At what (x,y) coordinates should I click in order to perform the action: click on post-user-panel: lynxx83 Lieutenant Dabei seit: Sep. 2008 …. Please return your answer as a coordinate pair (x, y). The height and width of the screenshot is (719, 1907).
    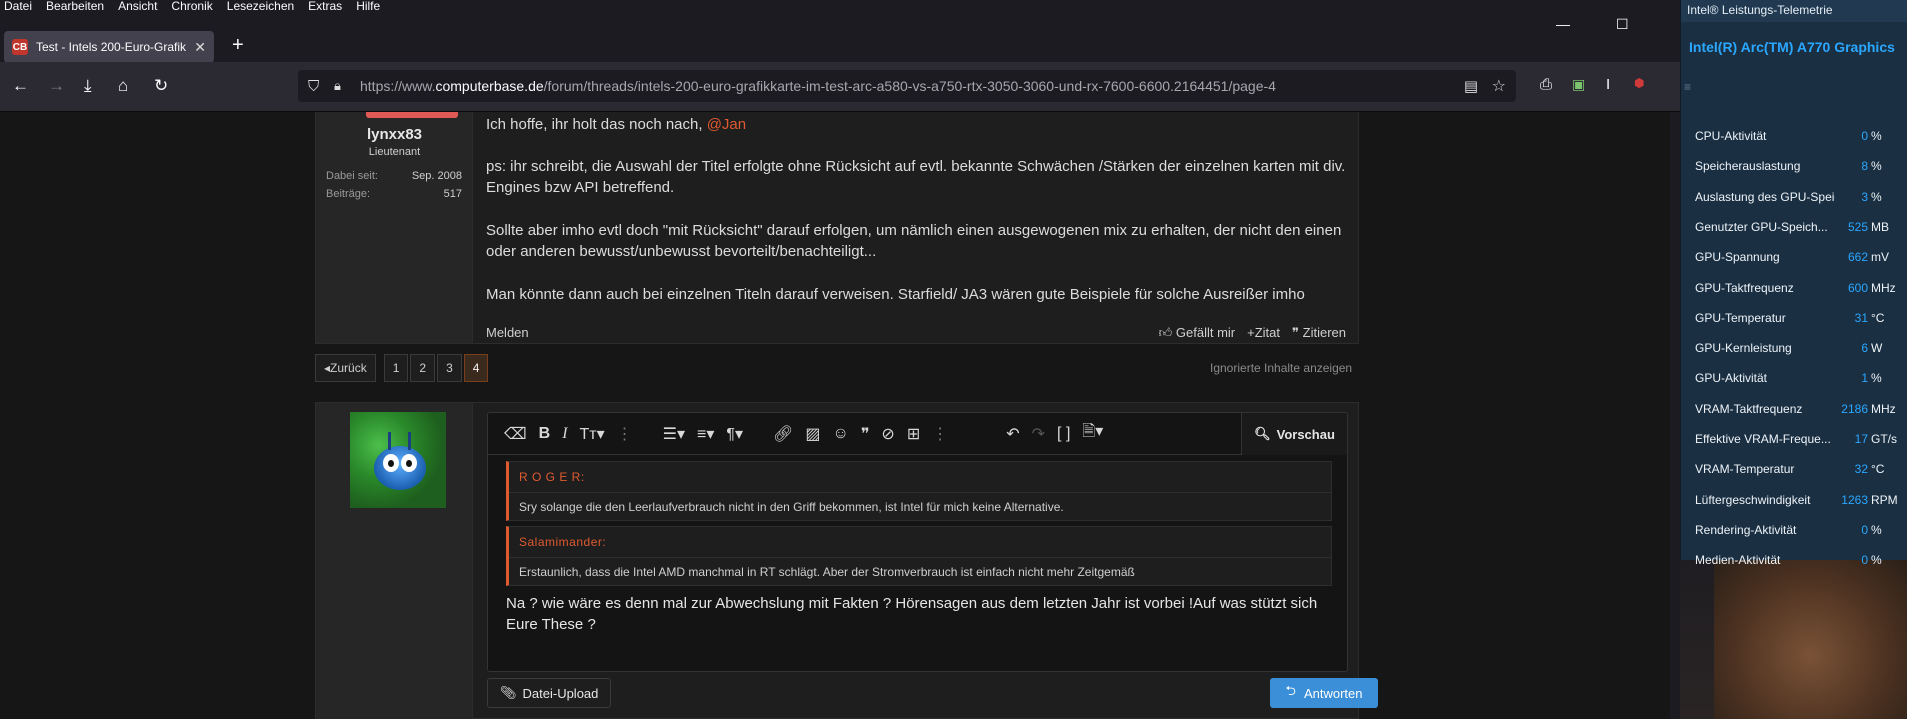
    Looking at the image, I should click on (394, 227).